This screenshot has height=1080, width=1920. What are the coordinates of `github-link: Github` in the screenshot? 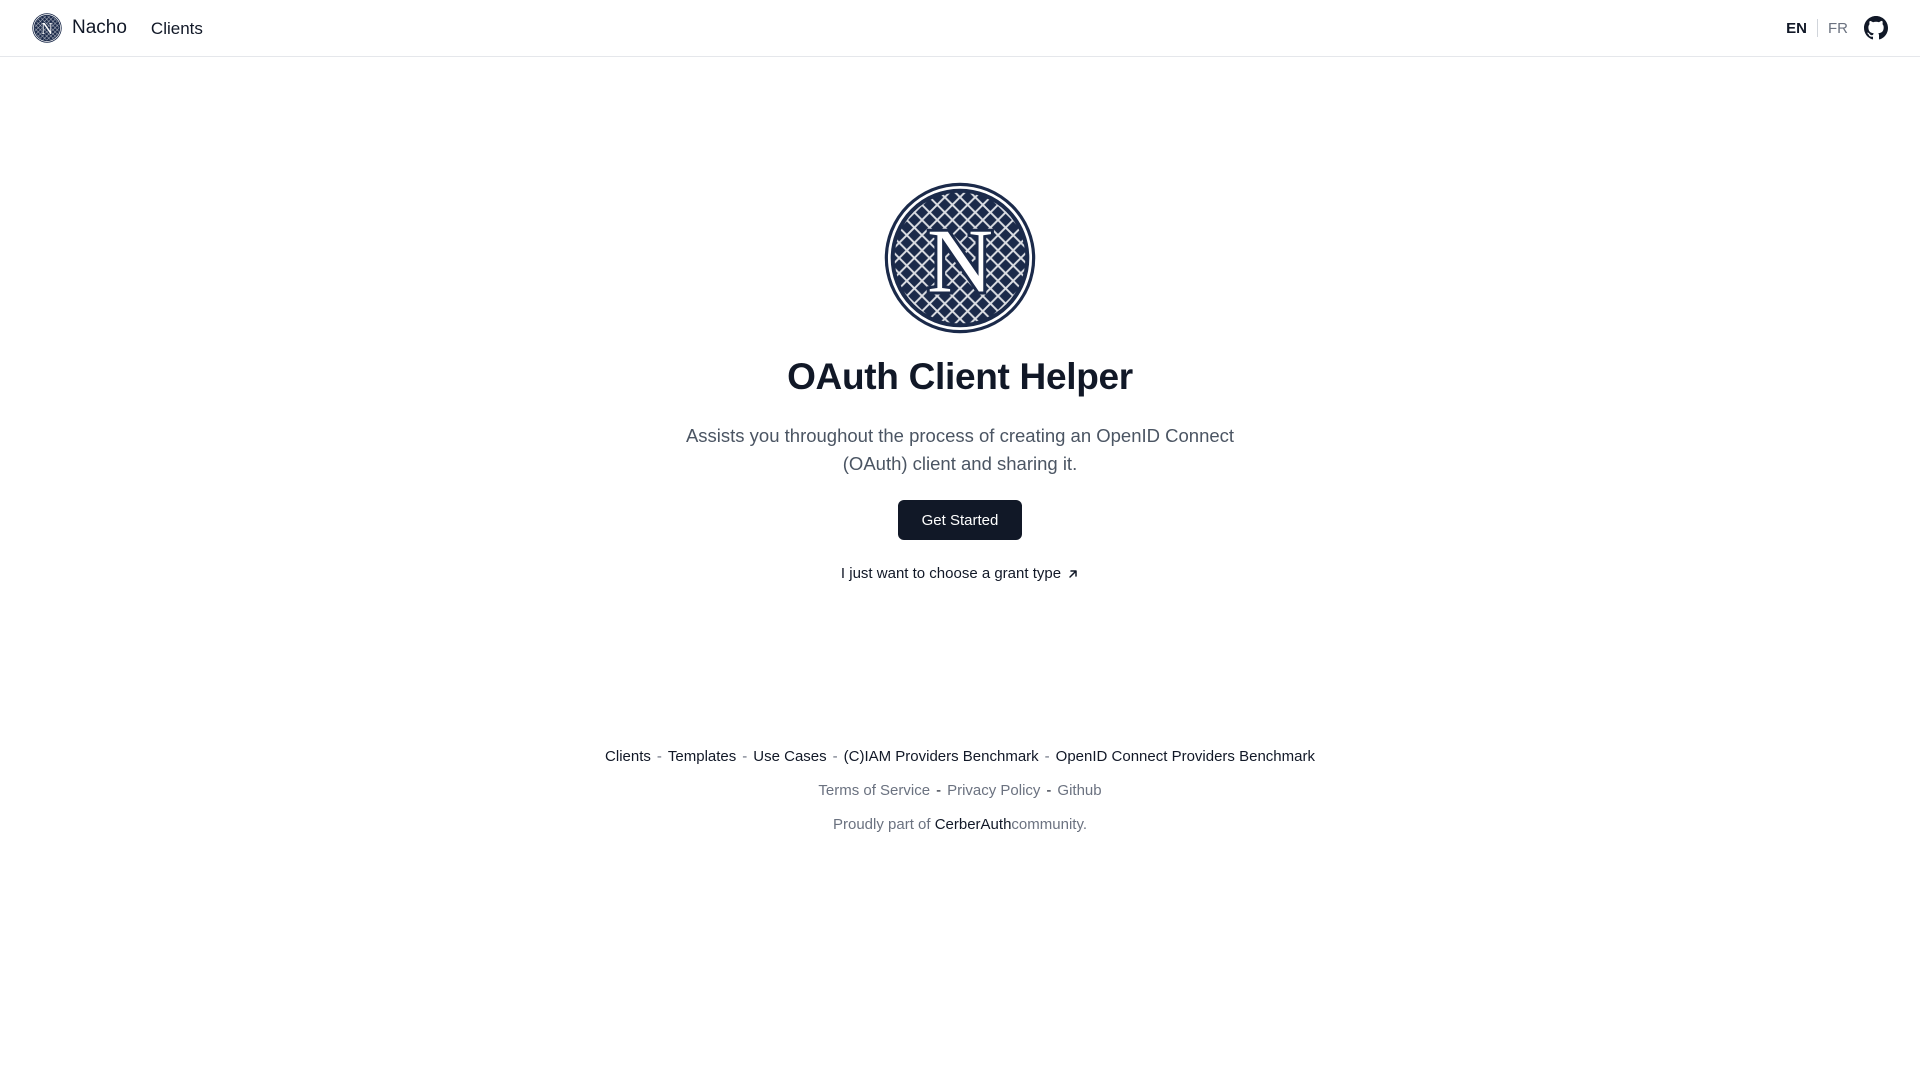 It's located at (1079, 790).